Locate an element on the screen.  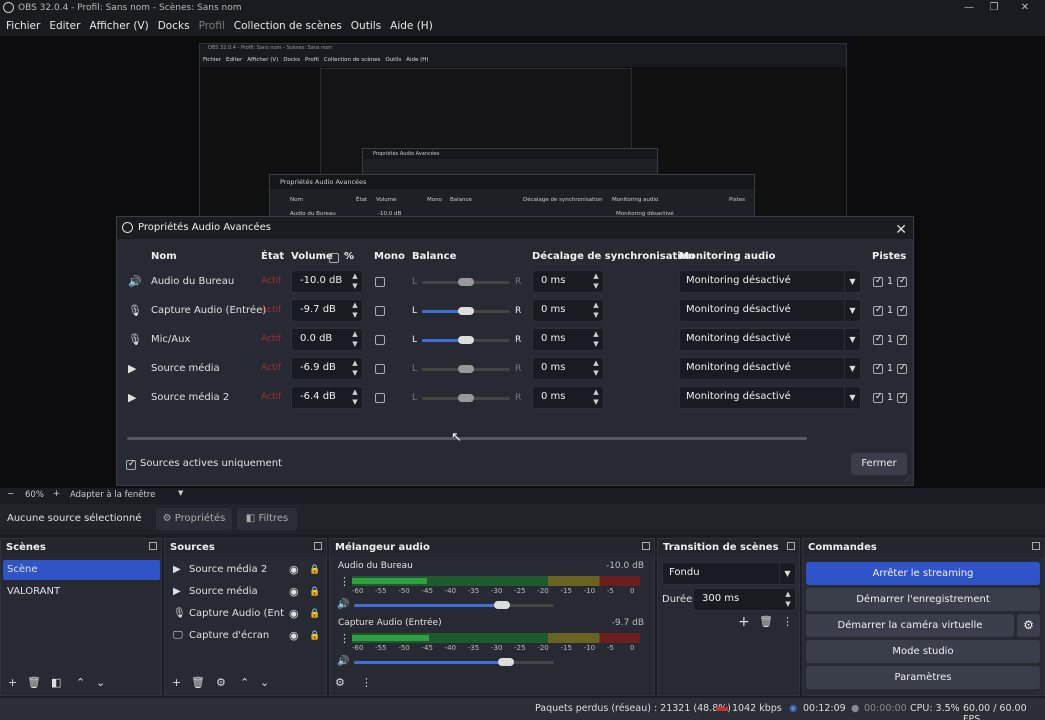
menu-afficher: Afficher (V) is located at coordinates (118, 26).